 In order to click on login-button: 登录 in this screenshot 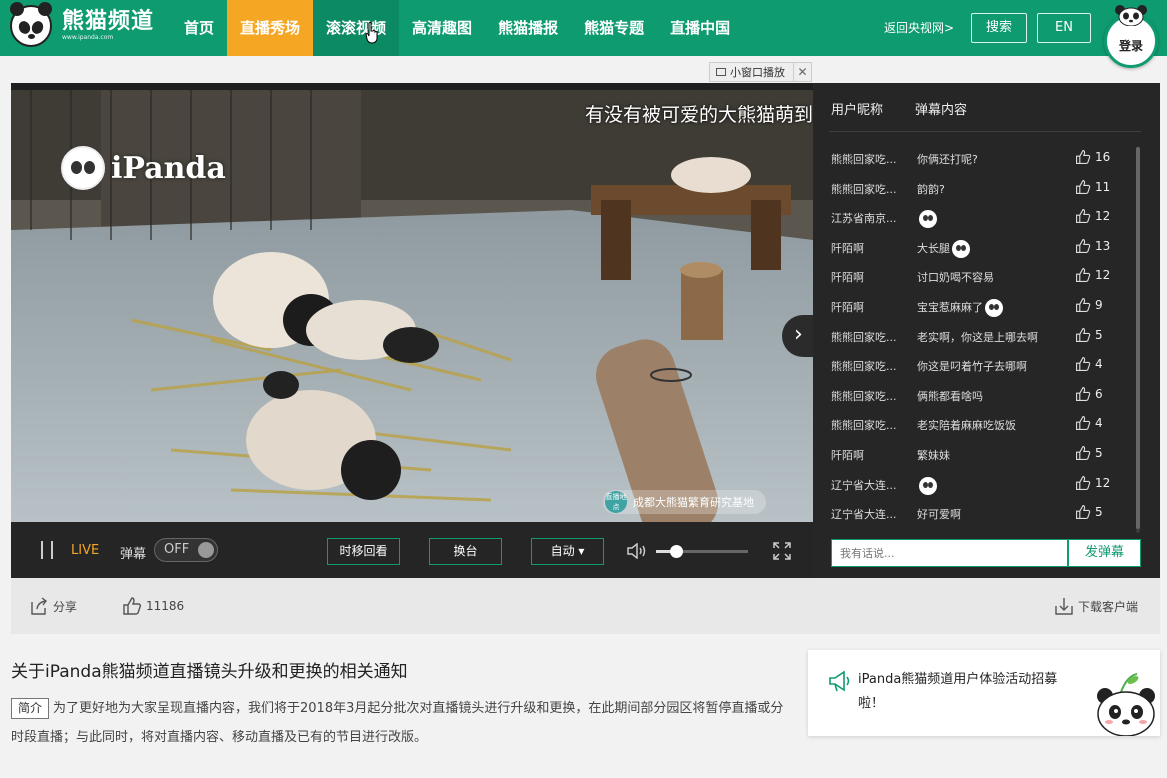, I will do `click(1132, 37)`.